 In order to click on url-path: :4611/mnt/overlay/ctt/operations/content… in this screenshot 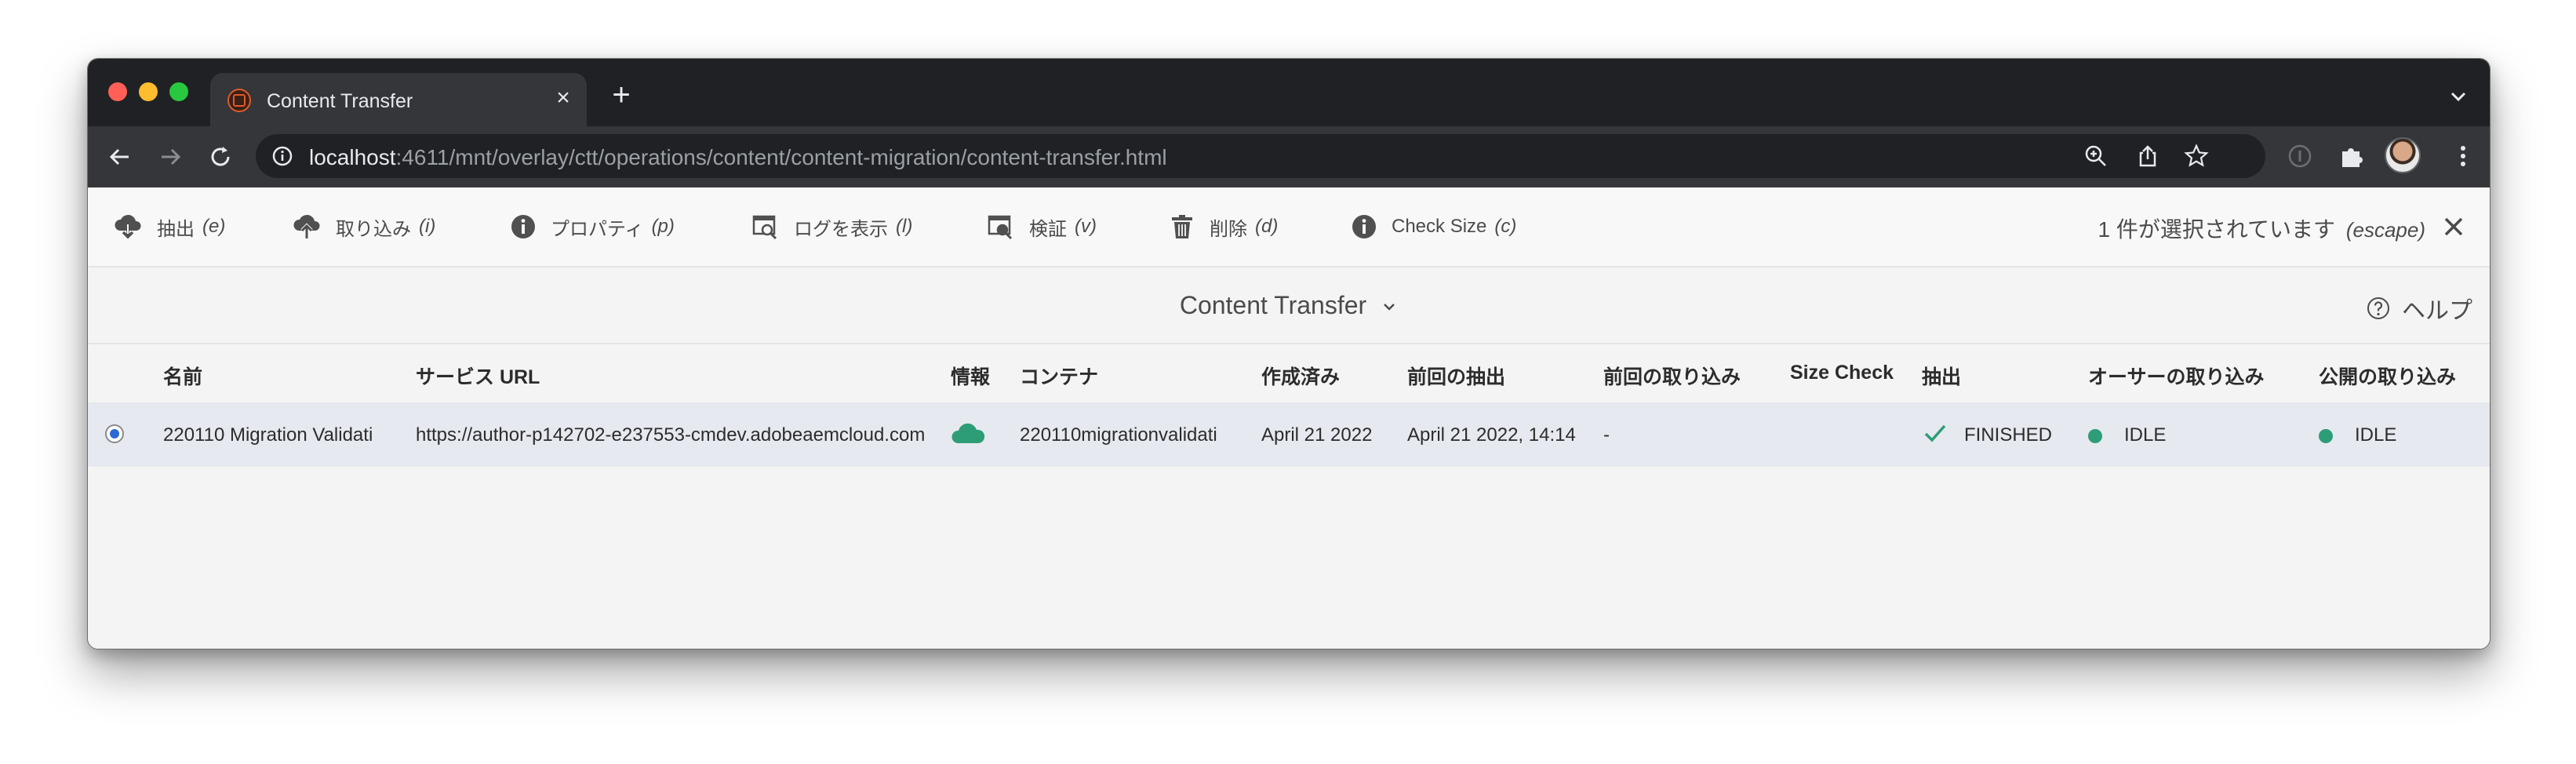, I will do `click(781, 157)`.